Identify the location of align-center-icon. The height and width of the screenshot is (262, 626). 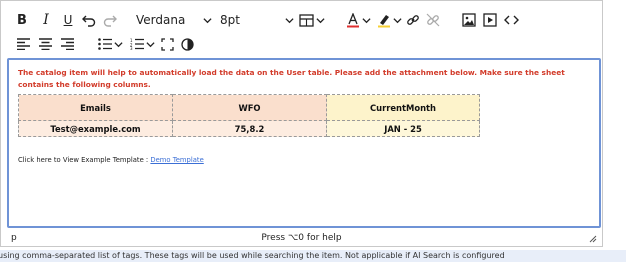
(45, 44).